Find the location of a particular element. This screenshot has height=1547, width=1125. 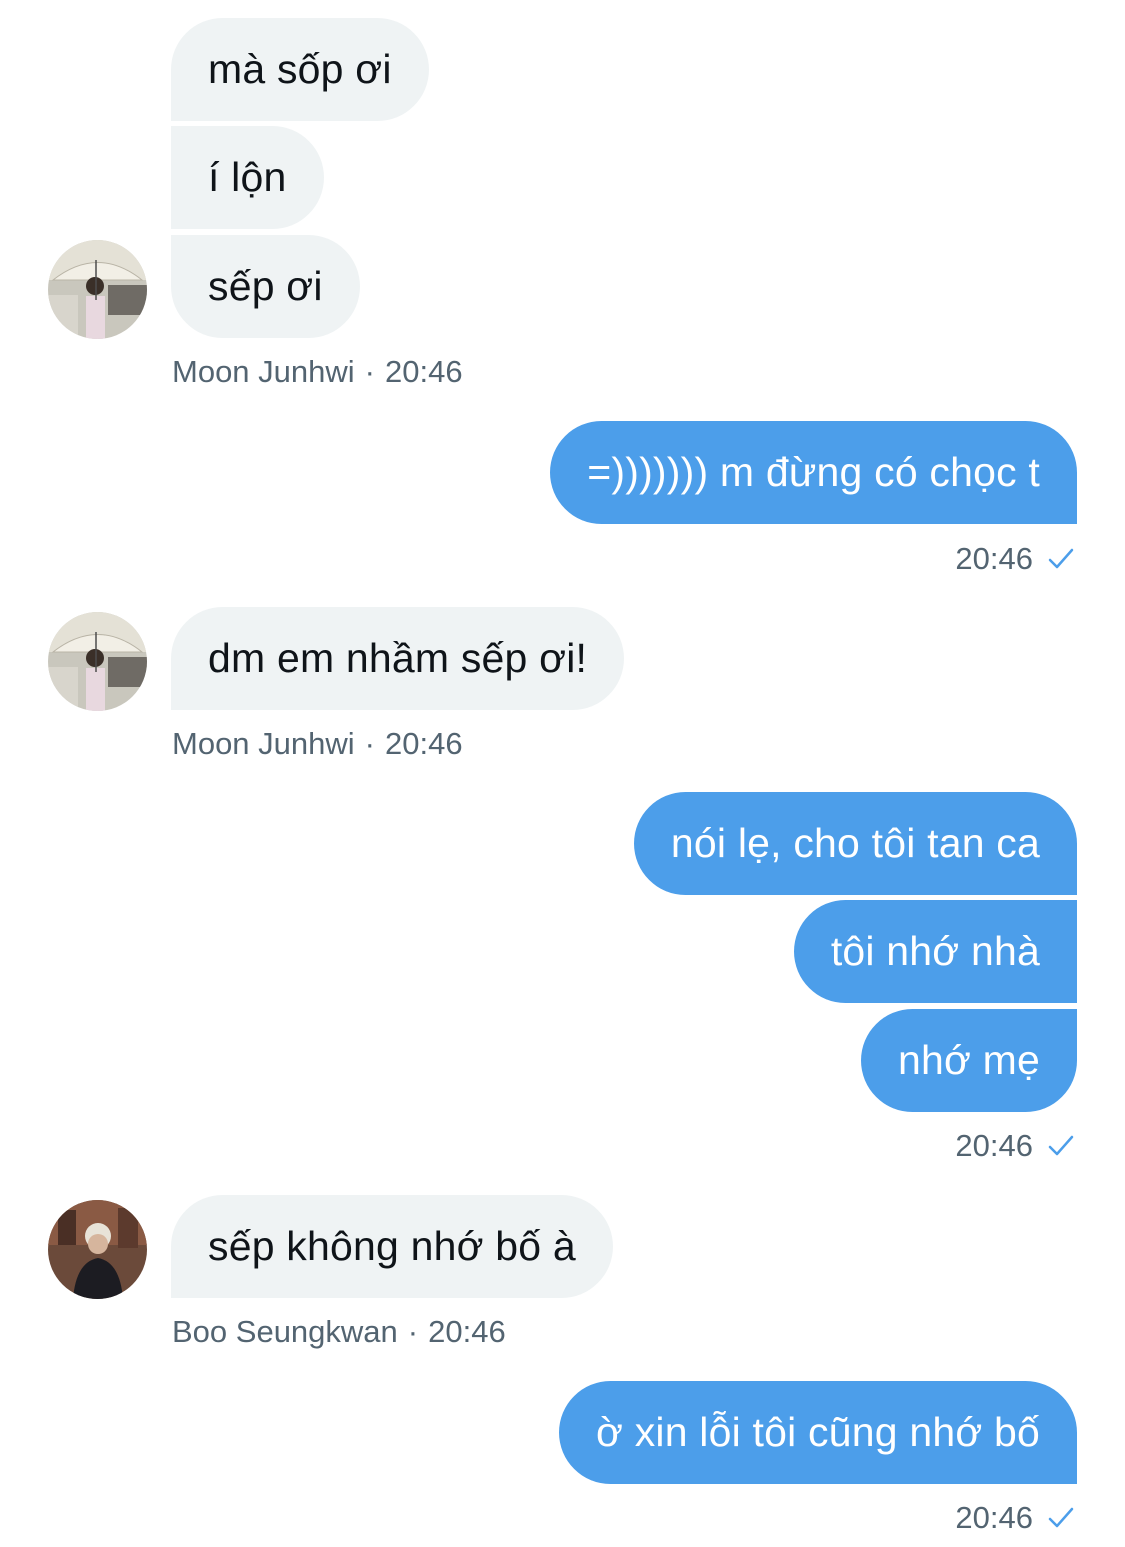

message-text: =))))))) m đừng có chọc t is located at coordinates (813, 472).